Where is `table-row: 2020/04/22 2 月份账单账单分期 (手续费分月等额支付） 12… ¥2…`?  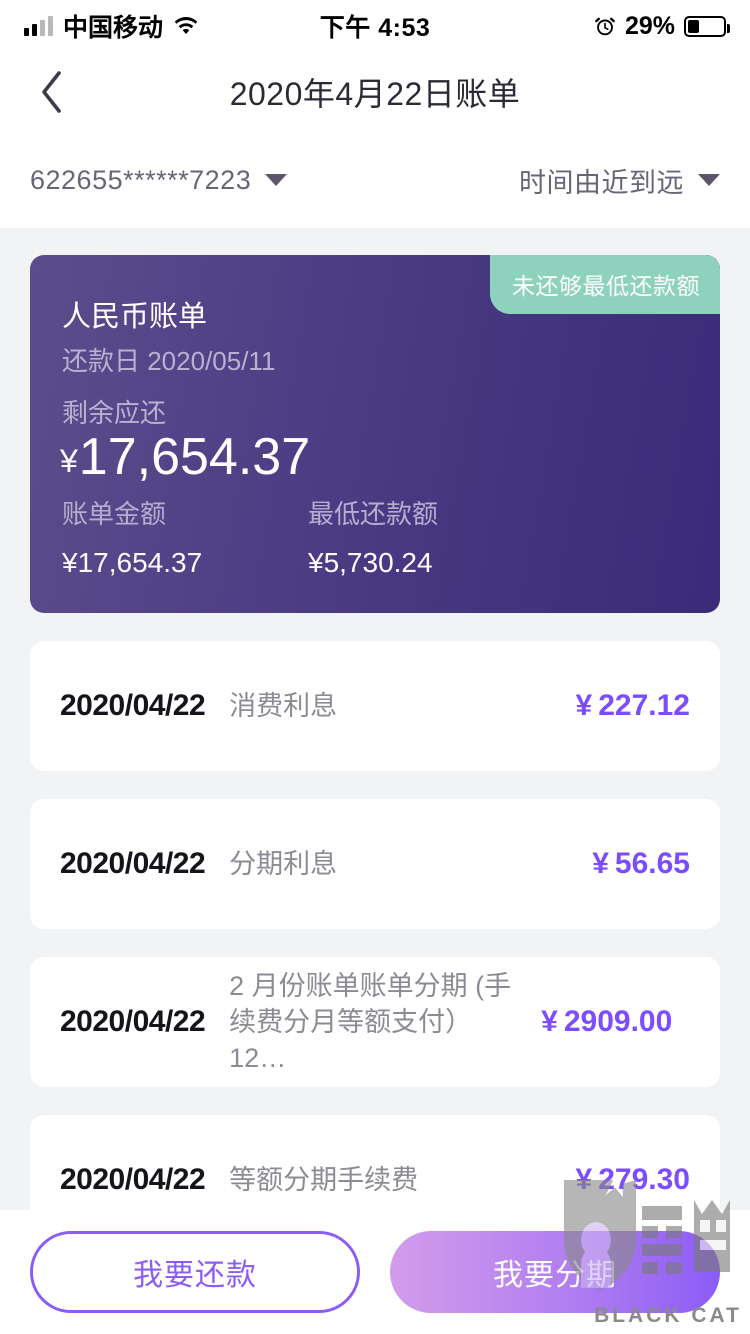 table-row: 2020/04/22 2 月份账单账单分期 (手续费分月等额支付） 12… ¥2… is located at coordinates (375, 1022).